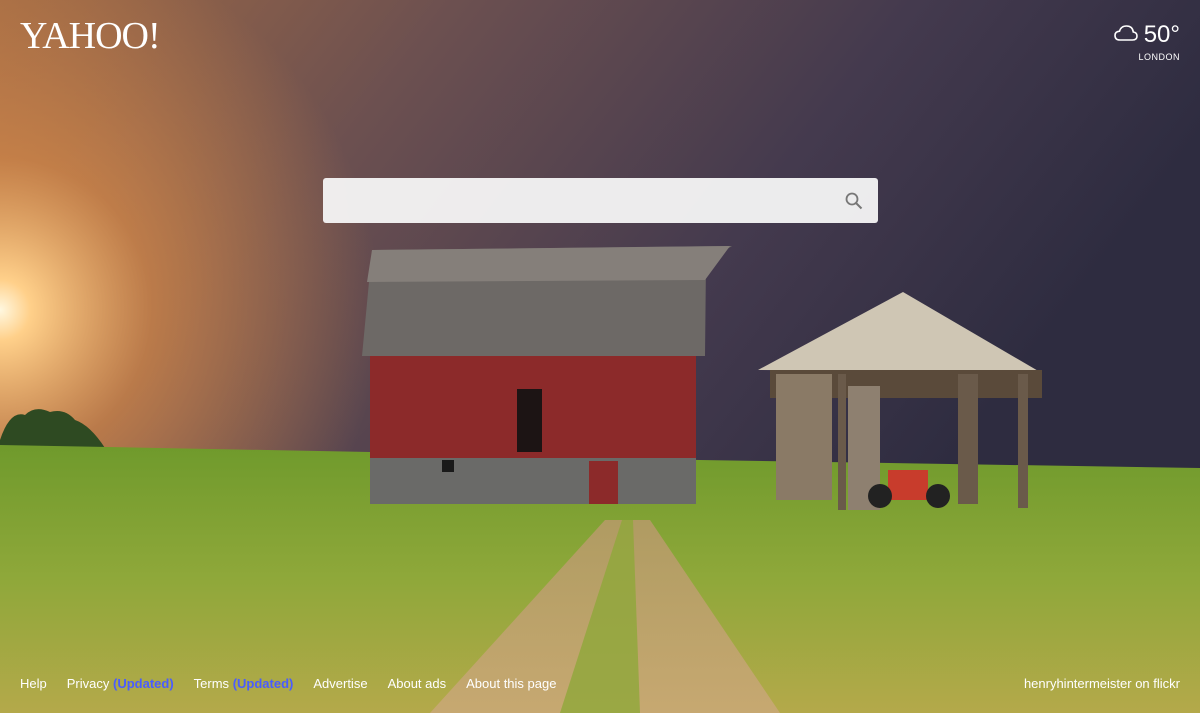 The width and height of the screenshot is (1200, 713). I want to click on weather-city: LONDON, so click(1159, 57).